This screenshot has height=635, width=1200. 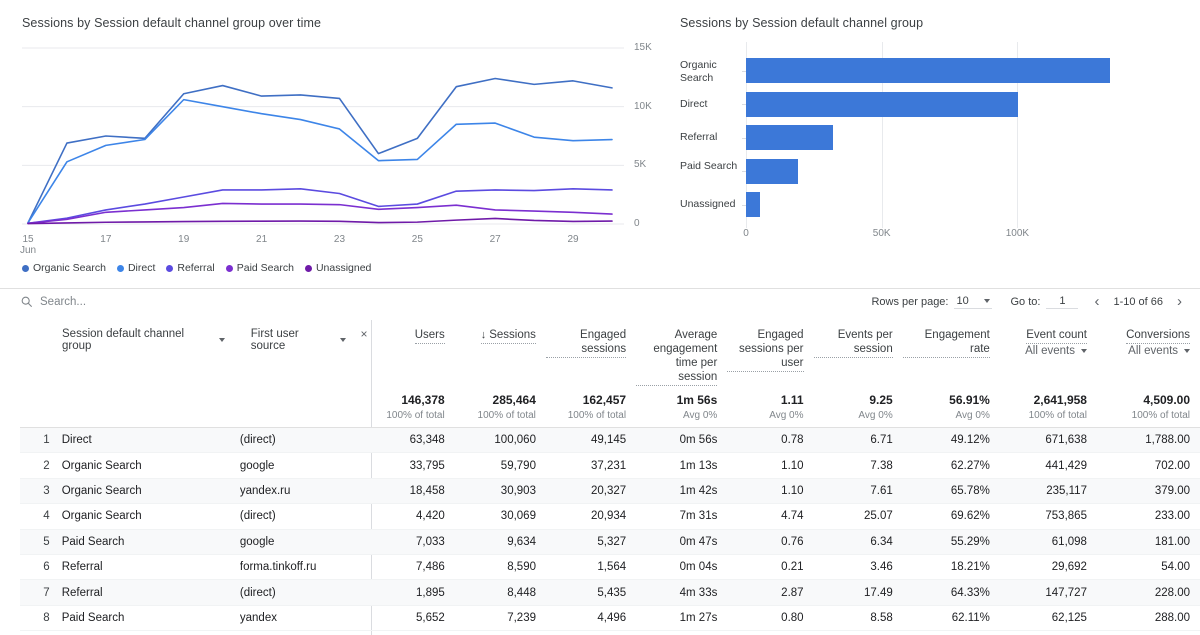 What do you see at coordinates (46, 592) in the screenshot?
I see `row-index: 7` at bounding box center [46, 592].